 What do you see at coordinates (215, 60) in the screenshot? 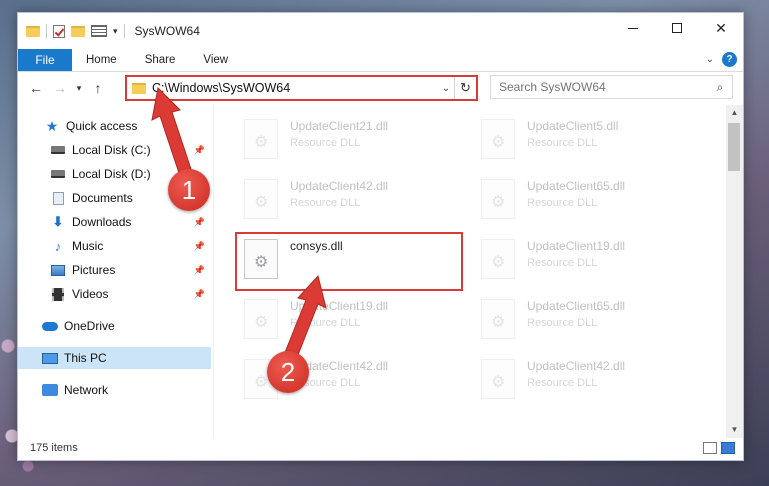
I see `tab-view: View` at bounding box center [215, 60].